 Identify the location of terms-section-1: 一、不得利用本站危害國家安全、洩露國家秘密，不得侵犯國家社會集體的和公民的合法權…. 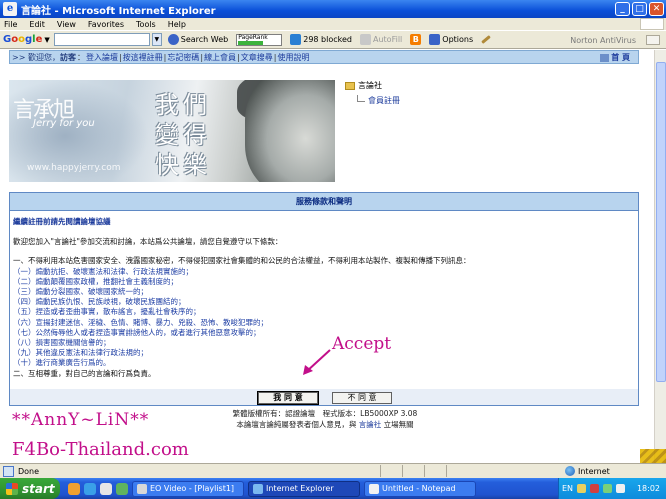
(242, 261).